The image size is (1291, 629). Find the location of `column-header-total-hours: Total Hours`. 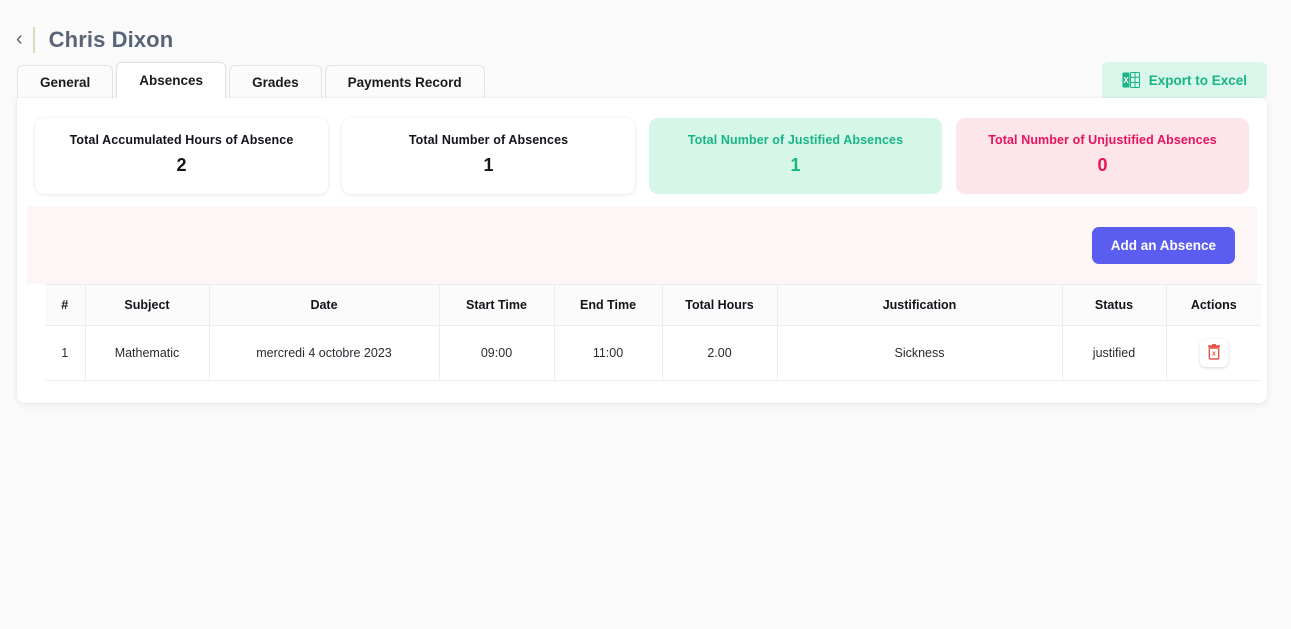

column-header-total-hours: Total Hours is located at coordinates (720, 305).